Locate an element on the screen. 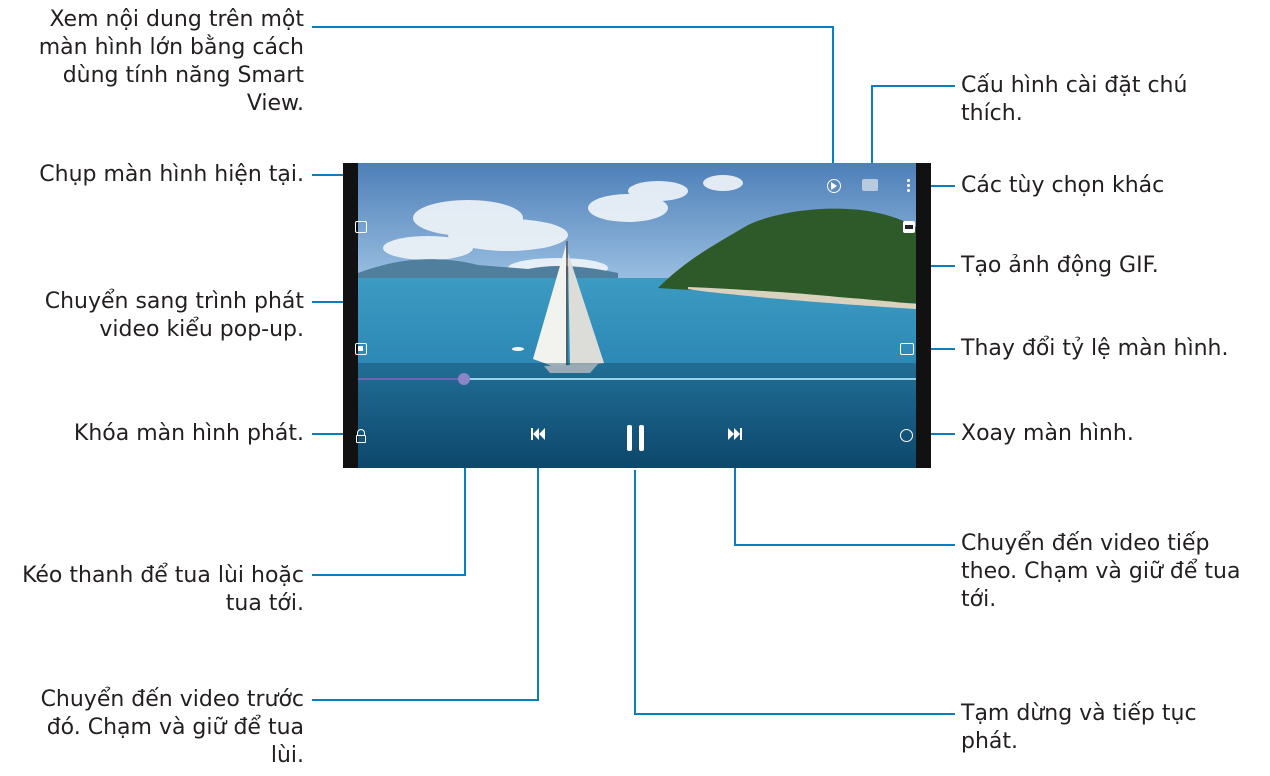 The image size is (1270, 776). rotate-icon is located at coordinates (906, 435).